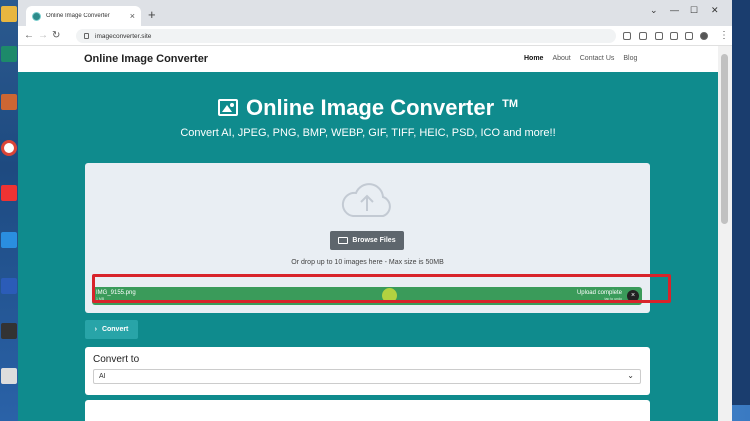 The width and height of the screenshot is (750, 421). Describe the element at coordinates (694, 10) in the screenshot. I see `maximize-button: ☐` at that location.